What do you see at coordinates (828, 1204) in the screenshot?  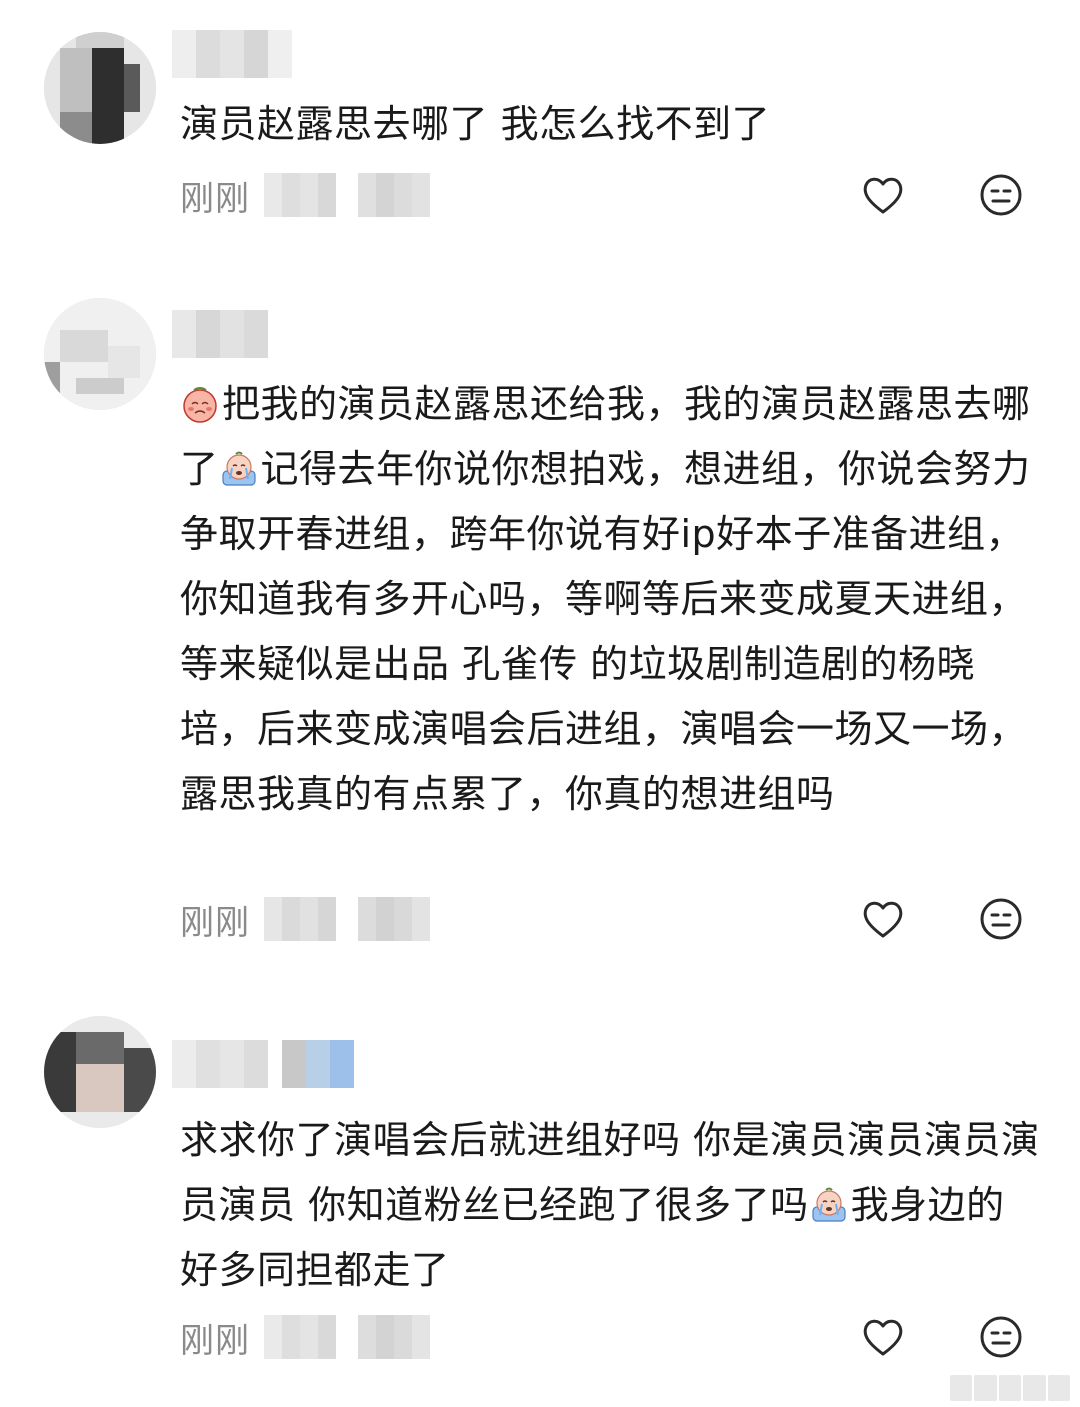 I see `crying-face-emoji` at bounding box center [828, 1204].